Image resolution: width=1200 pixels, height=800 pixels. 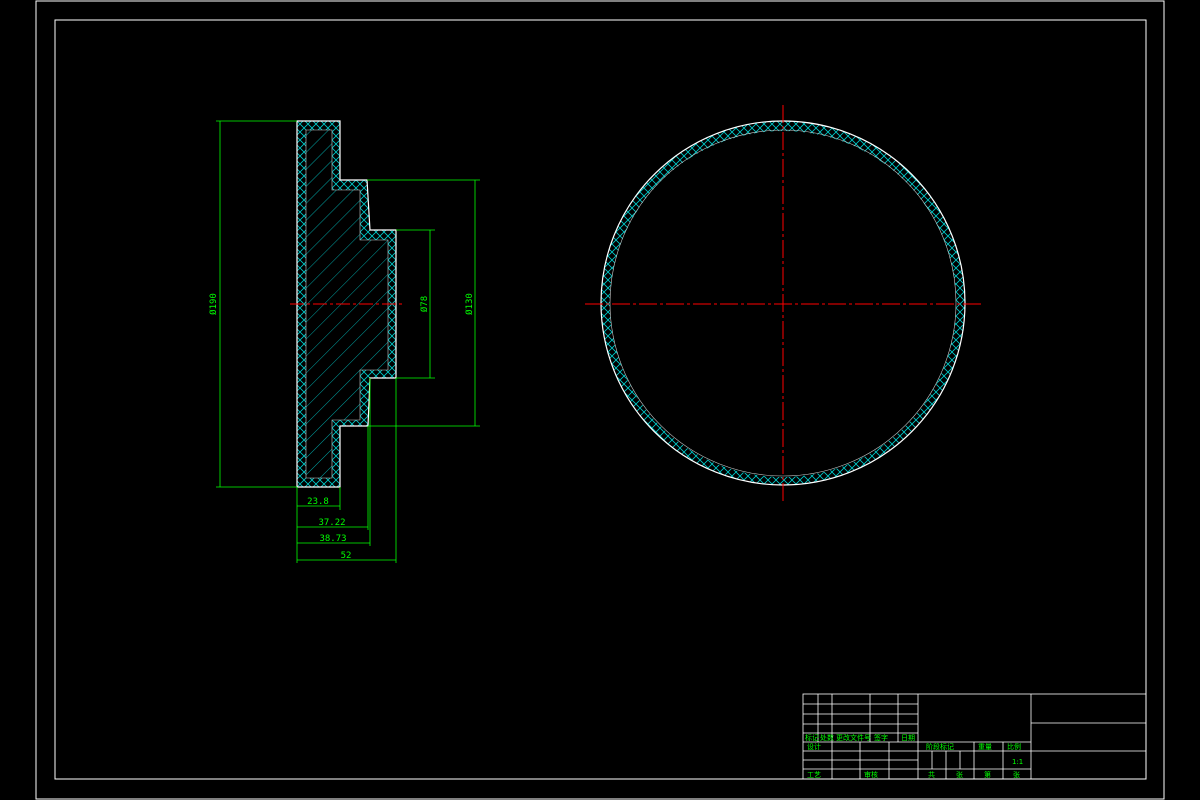 What do you see at coordinates (1016, 774) in the screenshot?
I see `tb-sheet-unit-2: 张` at bounding box center [1016, 774].